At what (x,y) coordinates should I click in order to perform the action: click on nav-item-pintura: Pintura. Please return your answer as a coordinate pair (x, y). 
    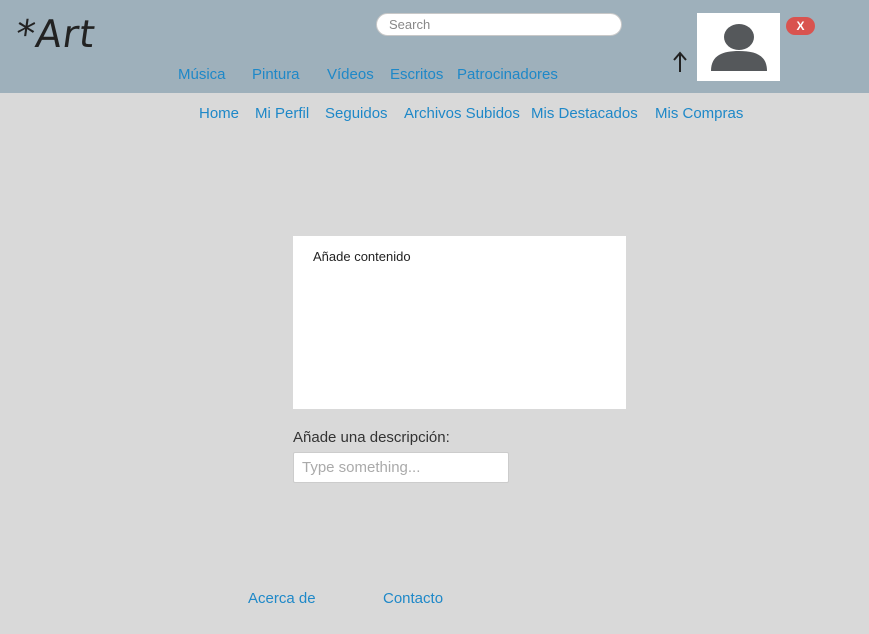
    Looking at the image, I should click on (276, 75).